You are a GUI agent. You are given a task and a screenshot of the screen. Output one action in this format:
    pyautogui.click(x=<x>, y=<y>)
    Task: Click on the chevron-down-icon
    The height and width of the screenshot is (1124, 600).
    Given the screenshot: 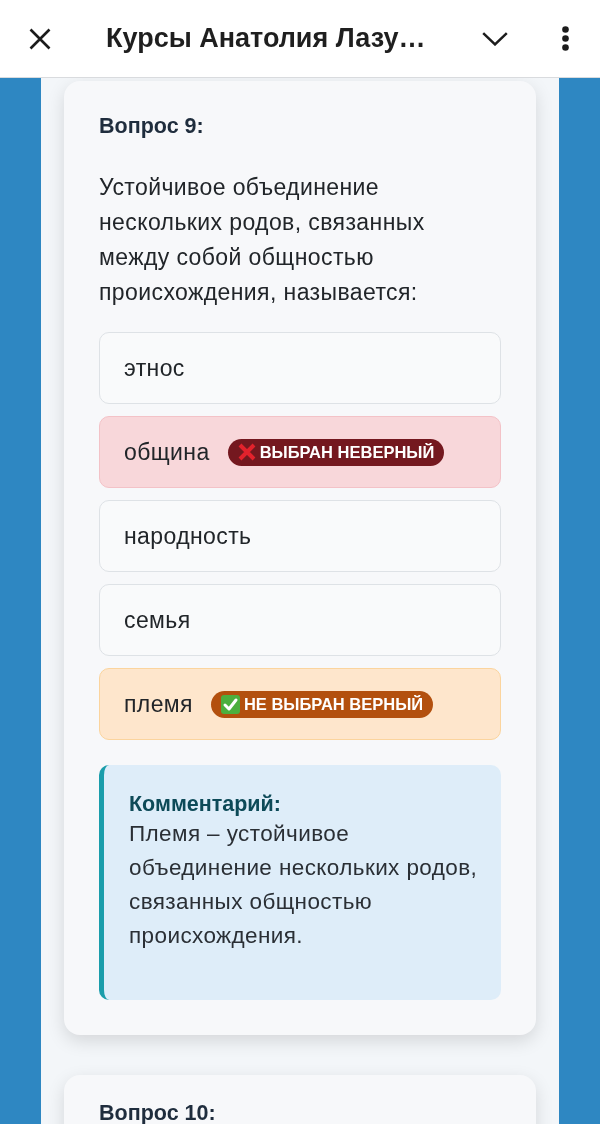 What is the action you would take?
    pyautogui.click(x=495, y=38)
    